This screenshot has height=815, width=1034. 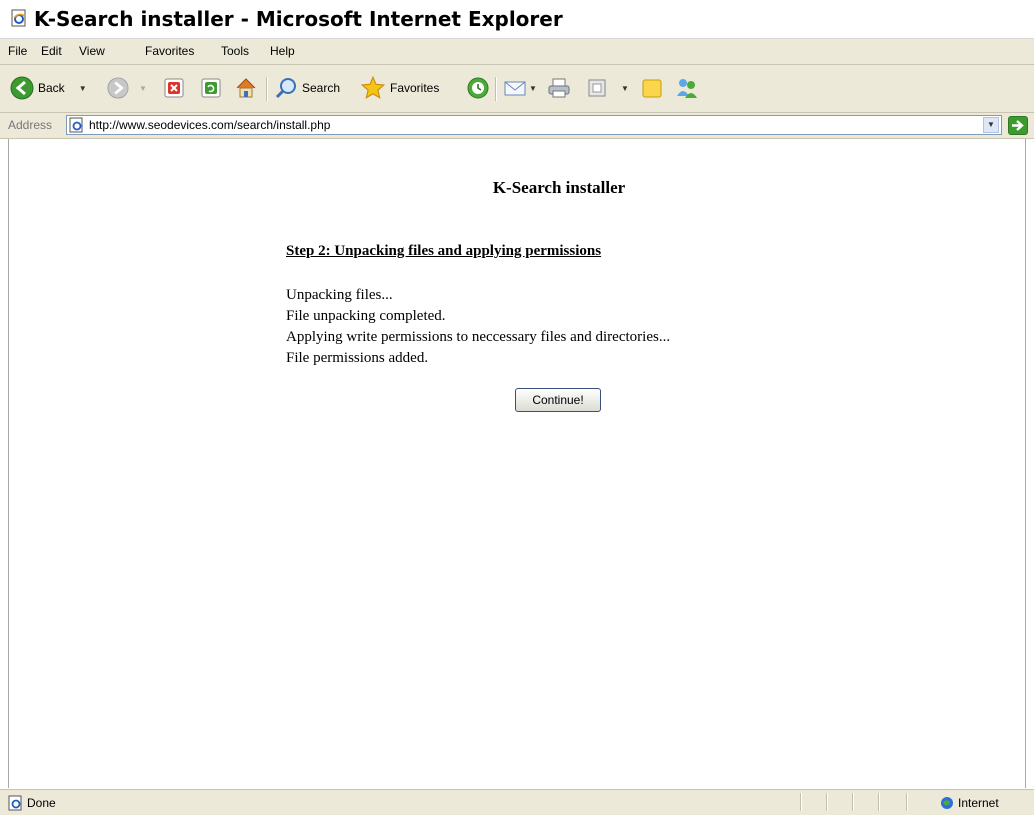 What do you see at coordinates (991, 125) in the screenshot?
I see `address-dropdown-icon: ▼` at bounding box center [991, 125].